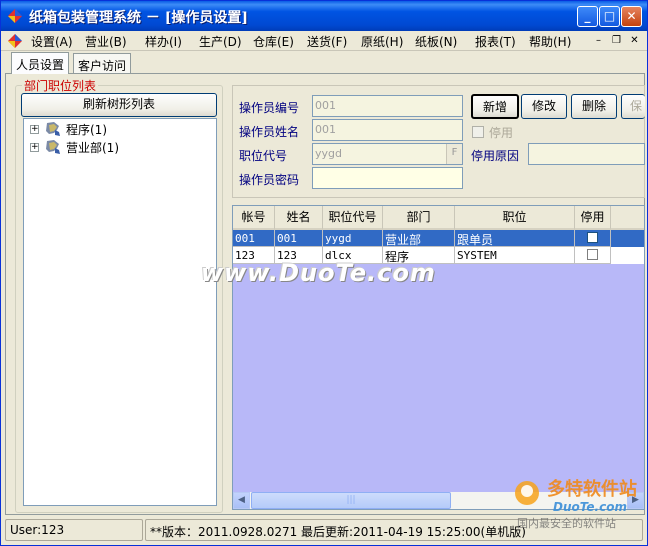 The image size is (648, 546). Describe the element at coordinates (436, 41) in the screenshot. I see `menu-board: 纸板(N)` at that location.